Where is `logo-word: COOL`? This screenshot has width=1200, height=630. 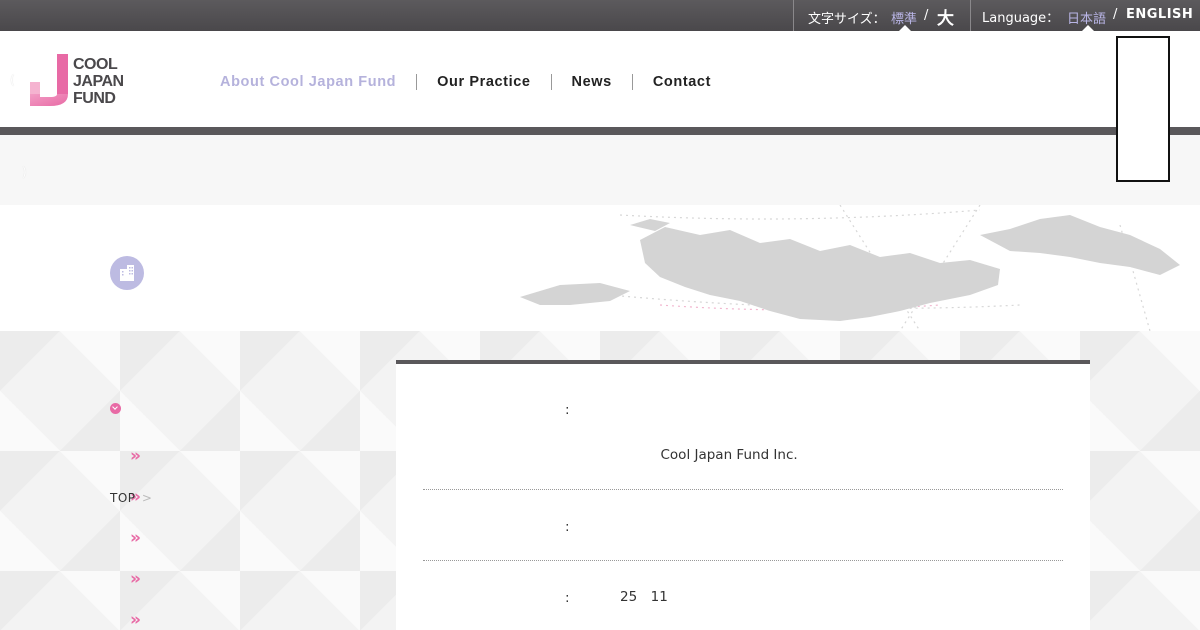
logo-word: COOL is located at coordinates (95, 64).